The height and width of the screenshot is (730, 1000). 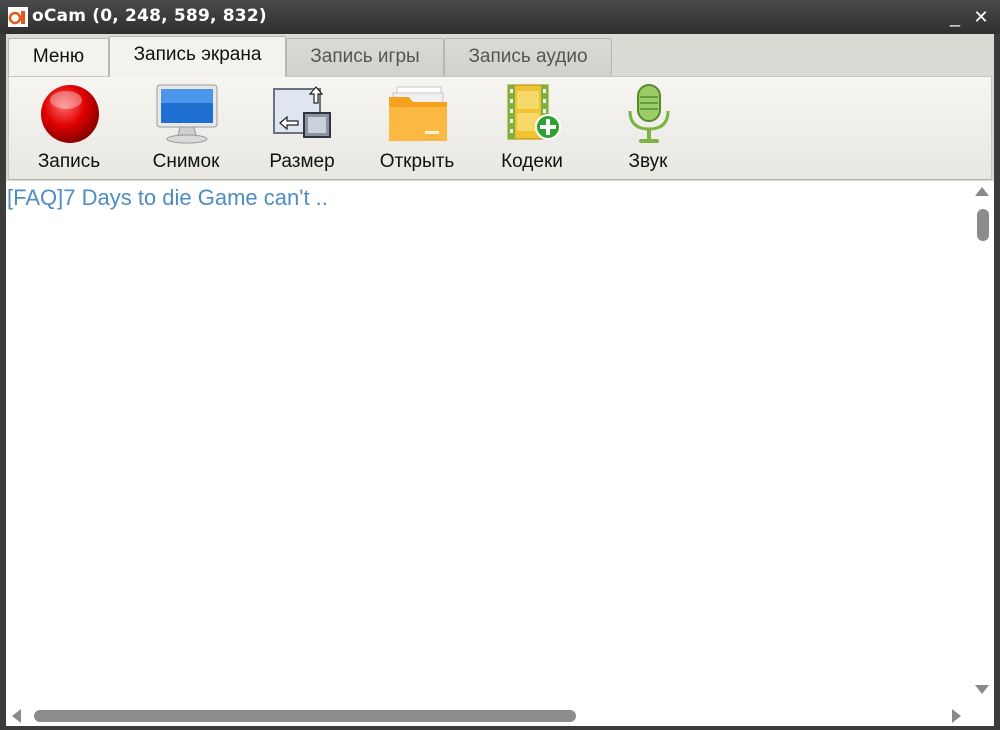 I want to click on tab-menu: Меню, so click(x=58, y=57).